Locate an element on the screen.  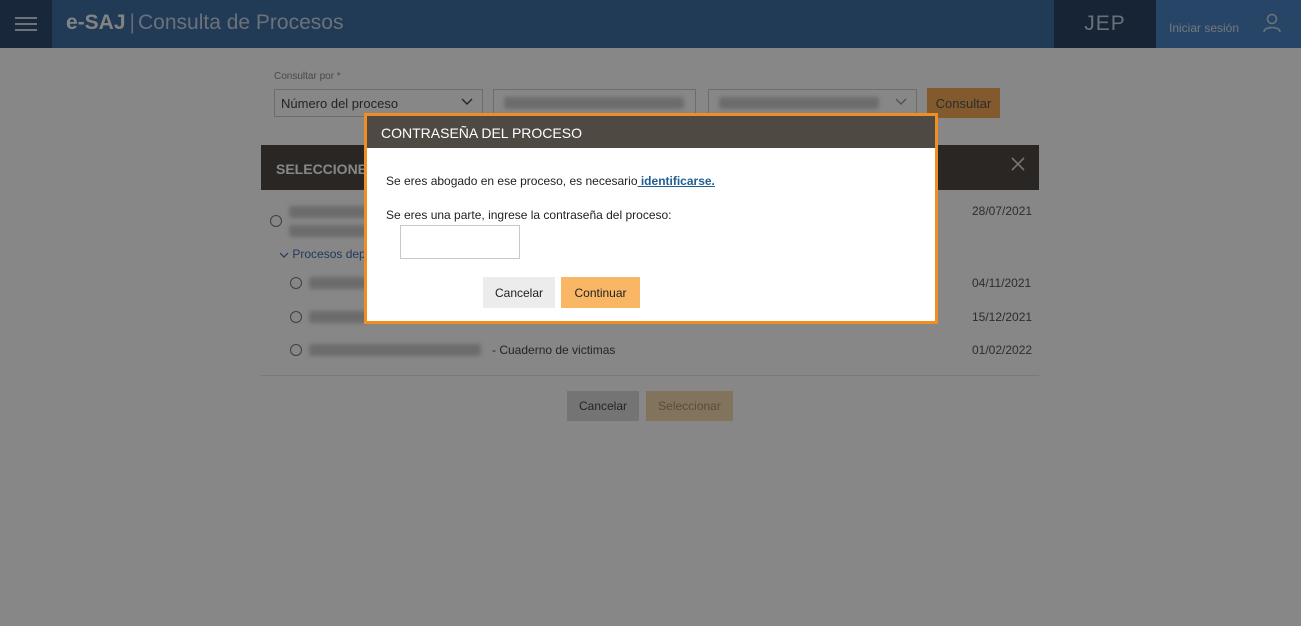
password-dialog-title: CONTRASEÑA DEL PROCESO is located at coordinates (481, 133).